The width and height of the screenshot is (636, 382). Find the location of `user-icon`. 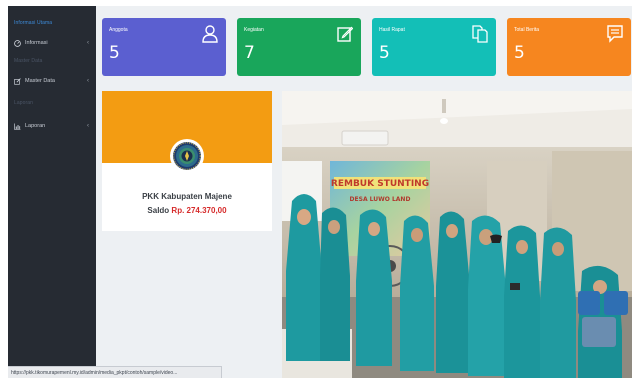

user-icon is located at coordinates (210, 34).